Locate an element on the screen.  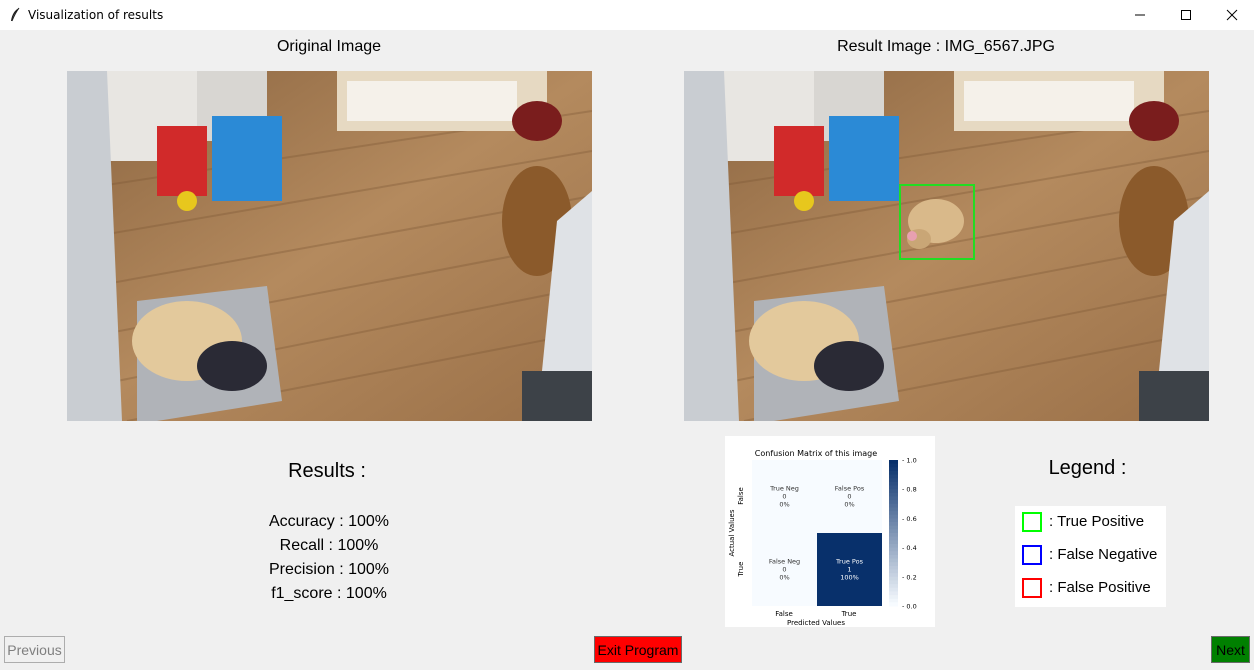
previous-button: Previous is located at coordinates (34, 649).